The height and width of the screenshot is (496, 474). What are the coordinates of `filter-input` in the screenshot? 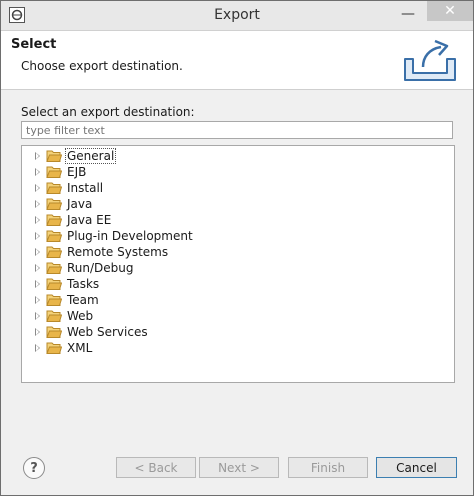 It's located at (237, 130).